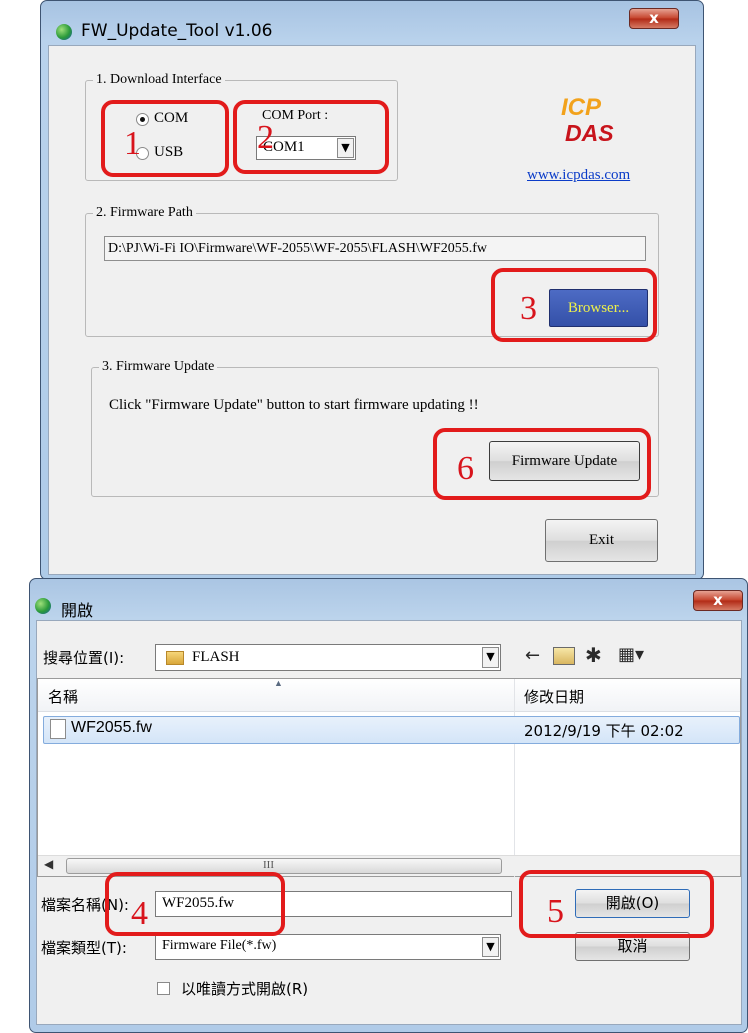 The height and width of the screenshot is (1033, 748). I want to click on annotation-number-2: 2, so click(265, 137).